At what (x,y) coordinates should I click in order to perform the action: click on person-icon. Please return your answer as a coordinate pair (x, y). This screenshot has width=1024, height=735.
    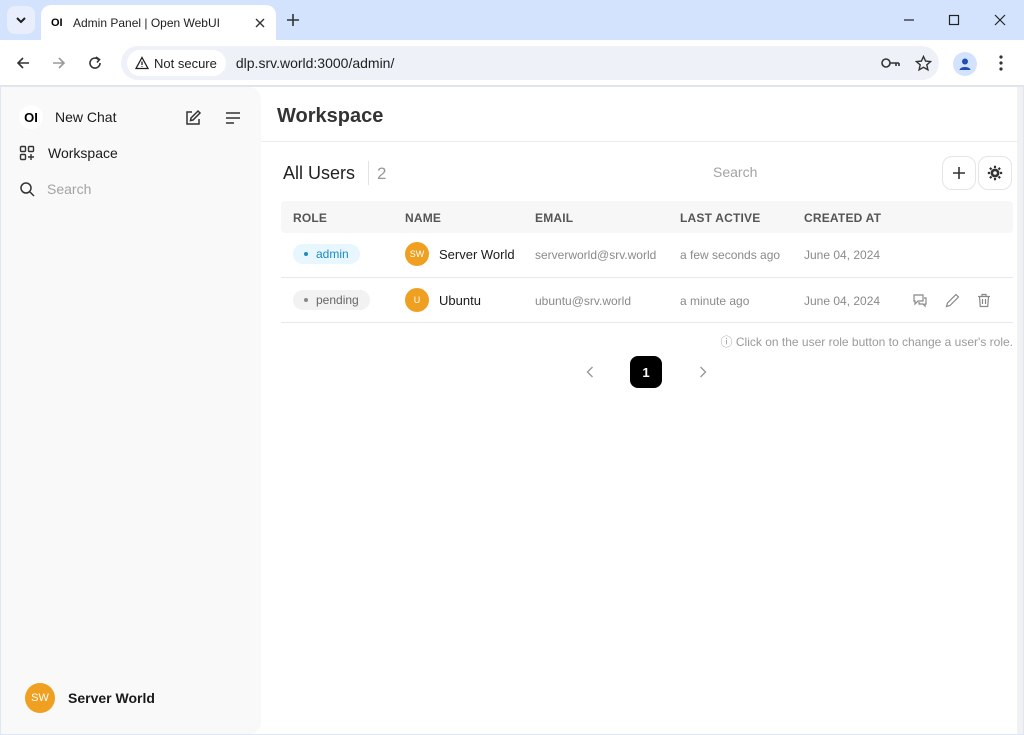
    Looking at the image, I should click on (965, 64).